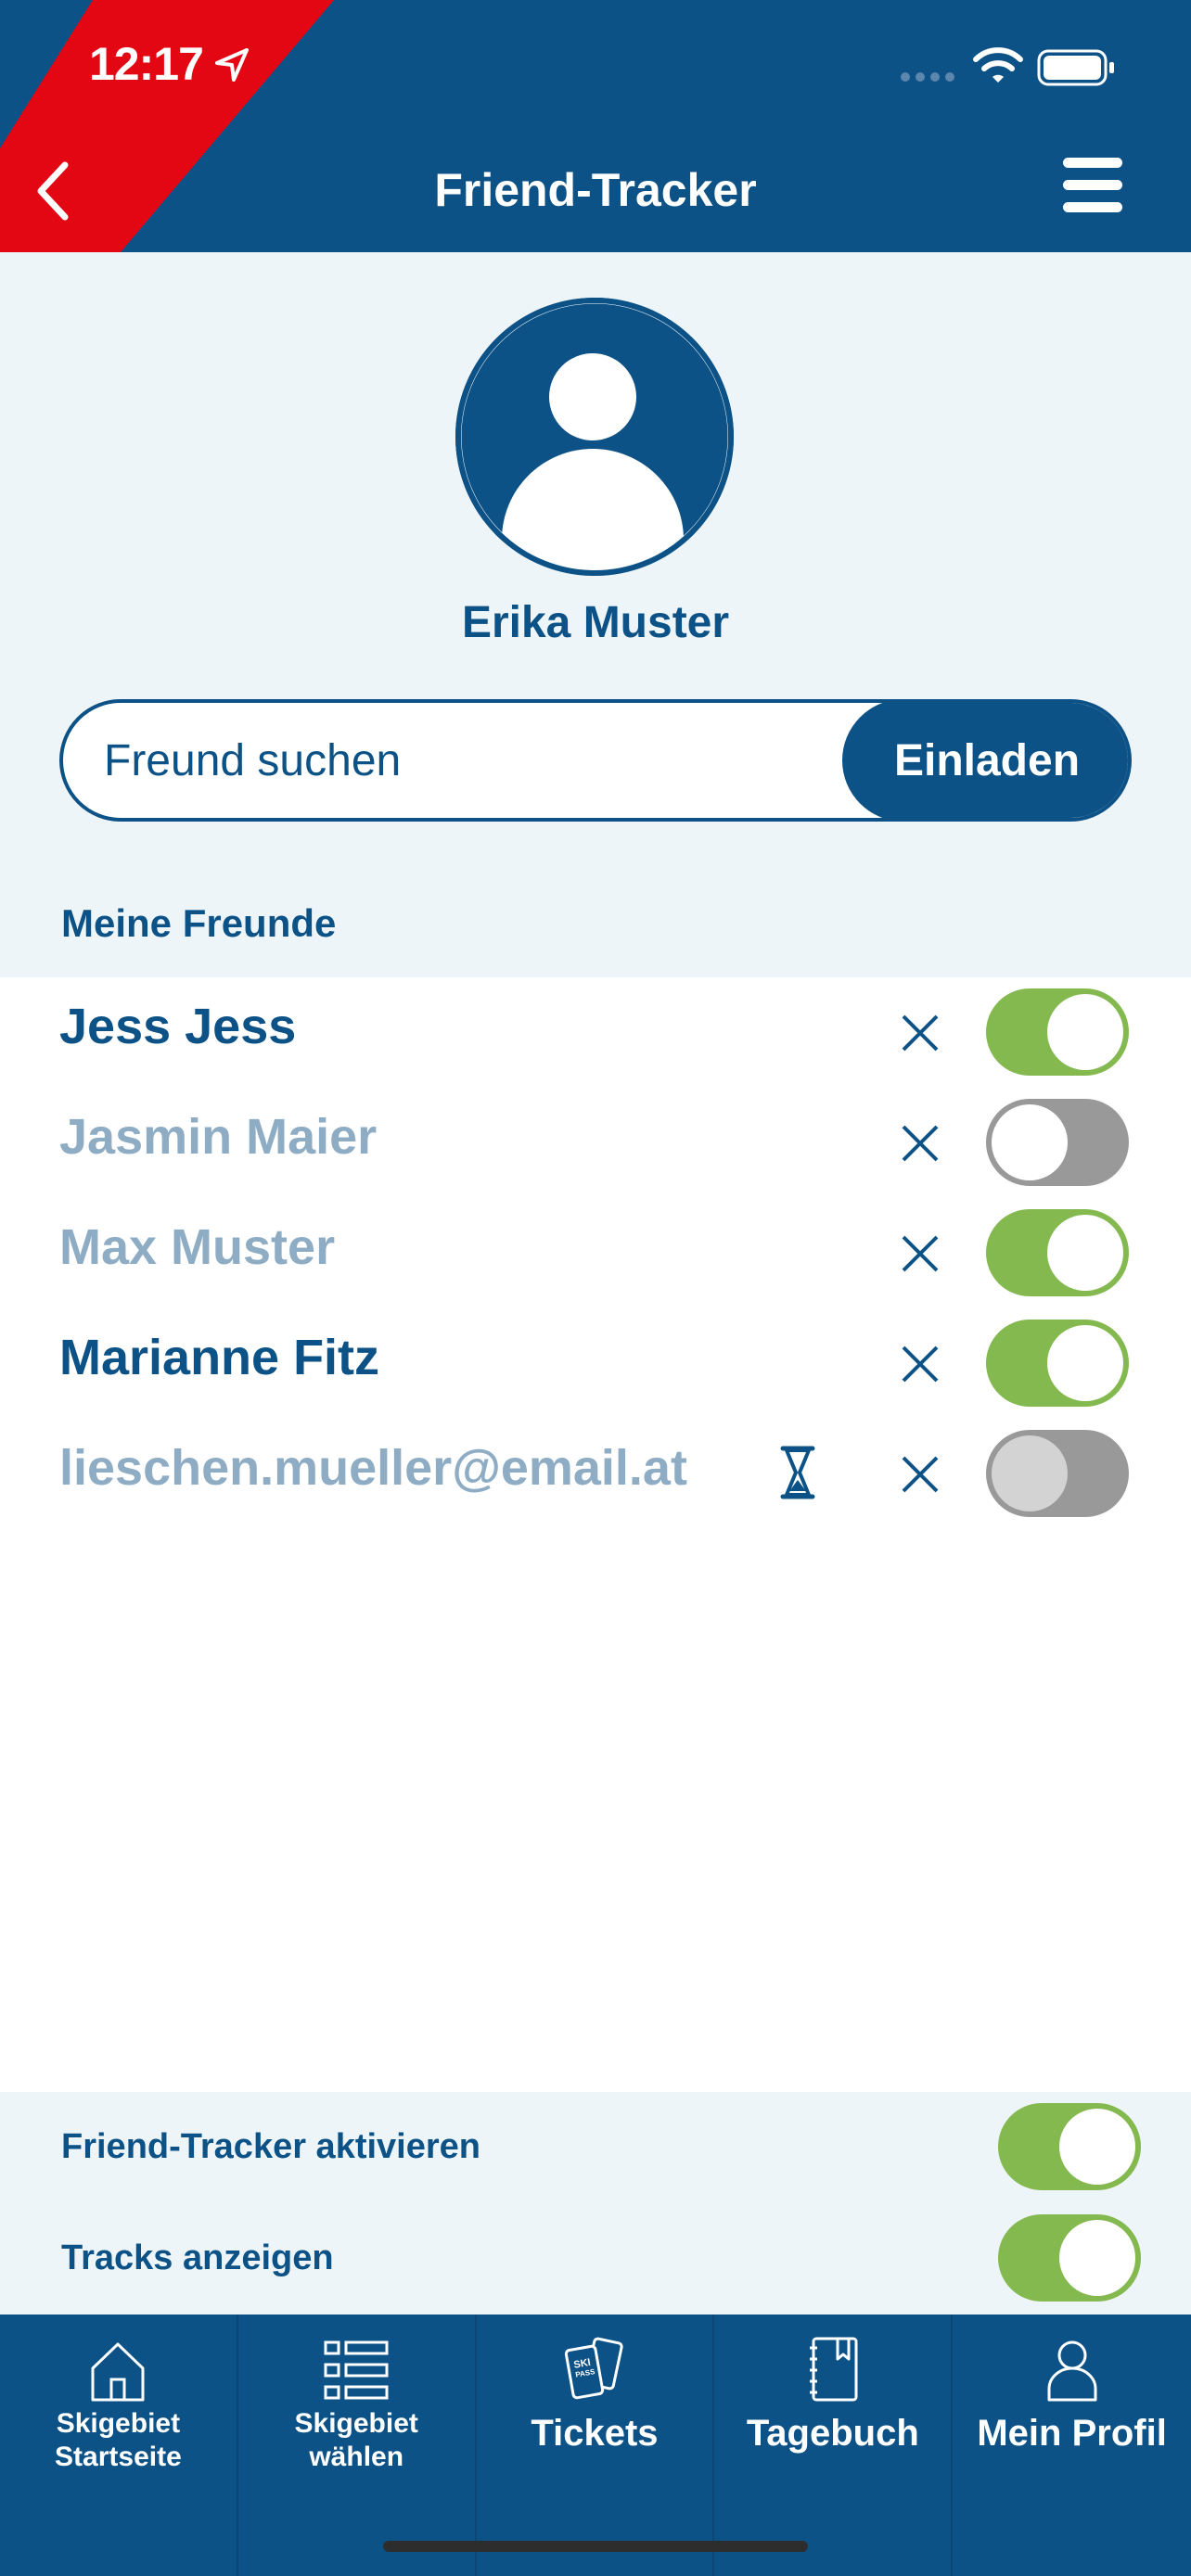 The width and height of the screenshot is (1191, 2576). Describe the element at coordinates (1075, 67) in the screenshot. I see `battery-icon` at that location.